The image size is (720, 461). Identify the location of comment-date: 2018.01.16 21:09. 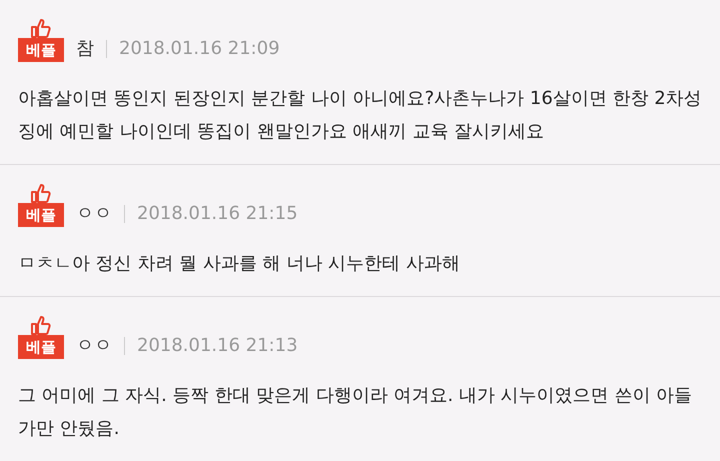
(199, 49).